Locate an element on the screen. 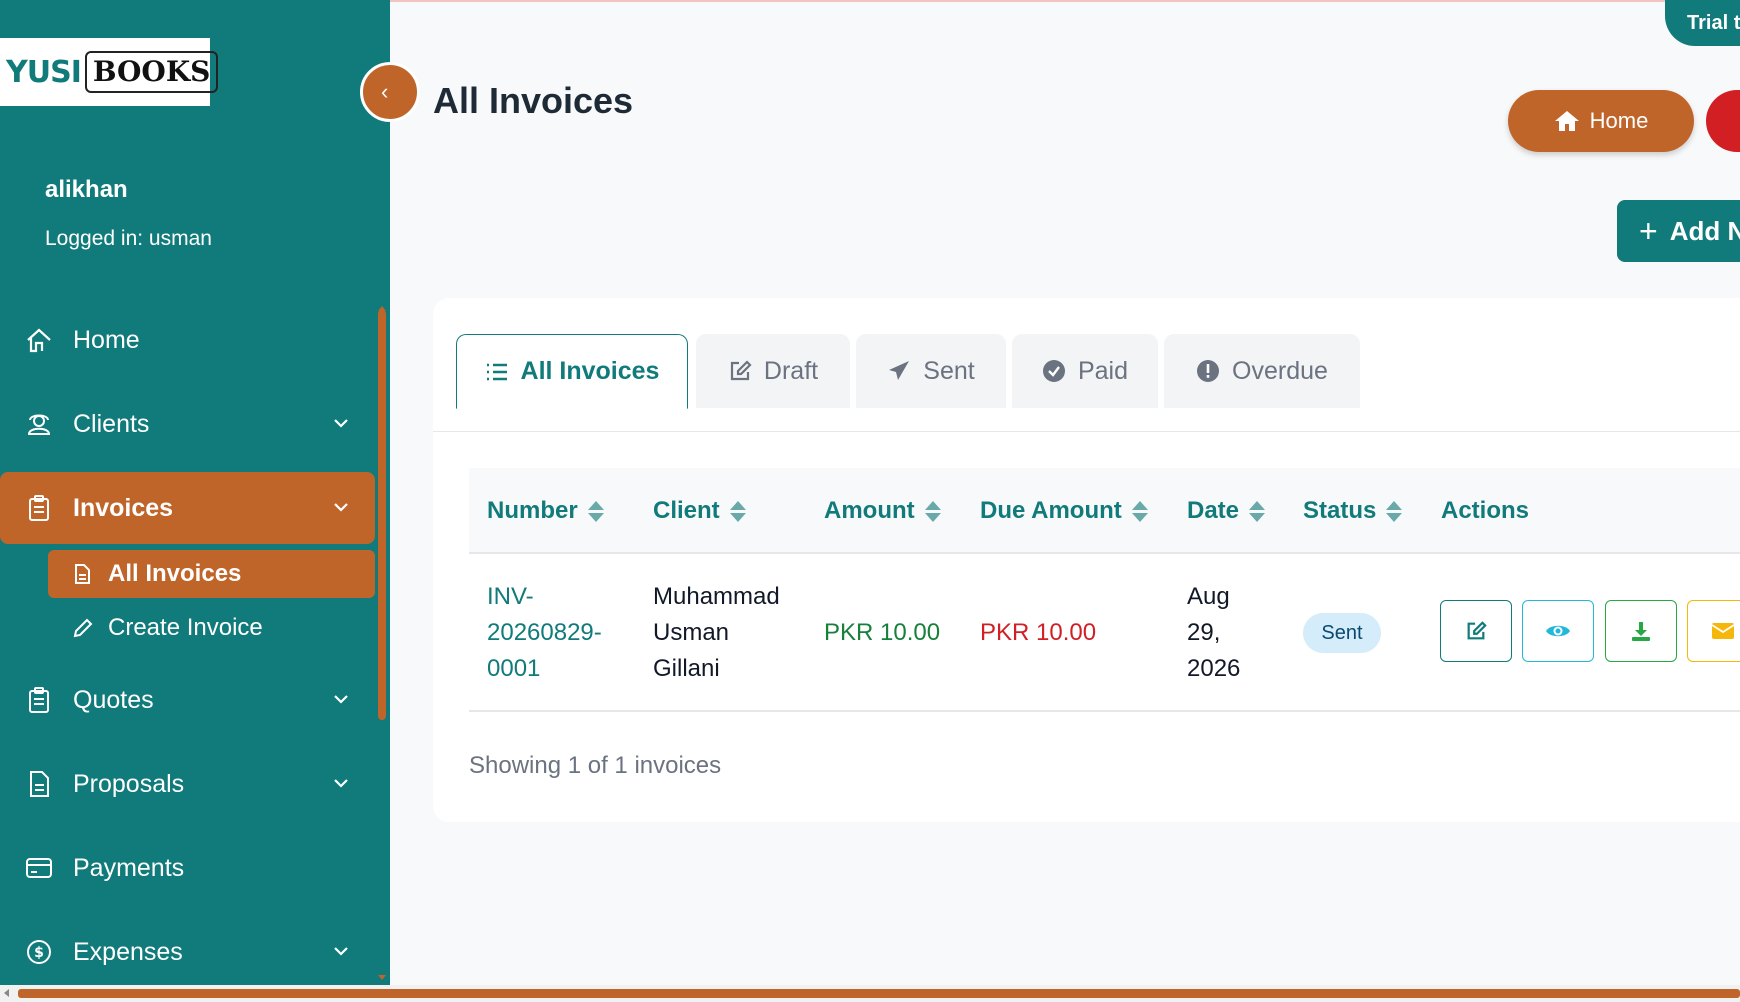  column-header-status: Status is located at coordinates (1353, 511).